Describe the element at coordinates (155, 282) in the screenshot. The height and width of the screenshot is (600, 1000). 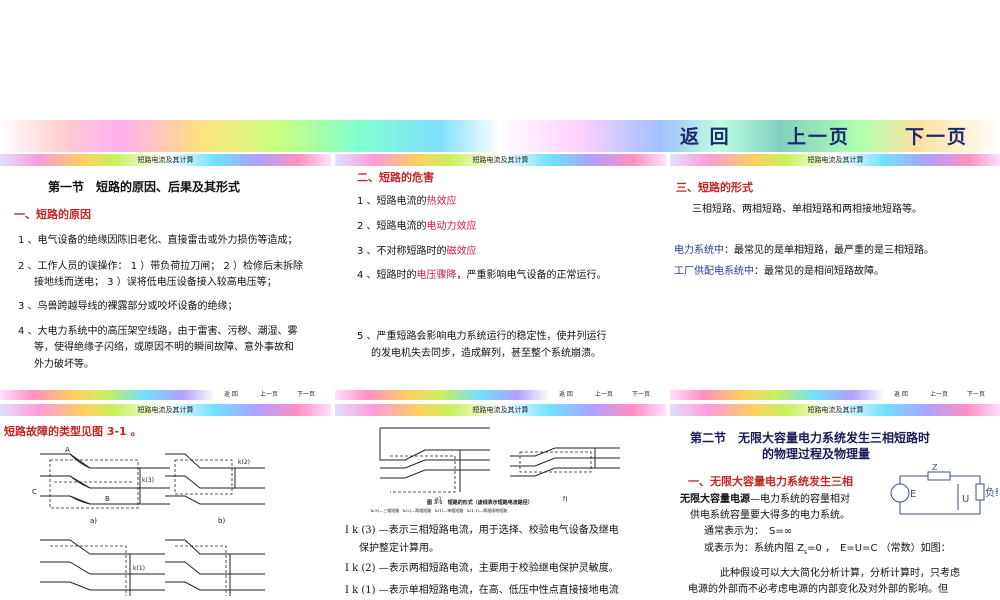
I see `cause-item-2-line-2: 接地线而送电； 3 ）误将低电压设备接入较高电压等；` at that location.